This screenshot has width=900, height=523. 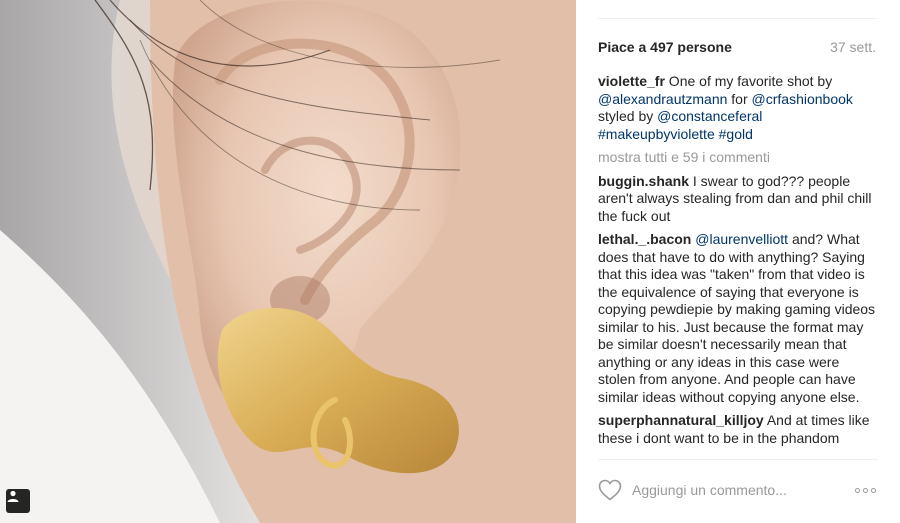 What do you see at coordinates (862, 490) in the screenshot?
I see `more-options-icon` at bounding box center [862, 490].